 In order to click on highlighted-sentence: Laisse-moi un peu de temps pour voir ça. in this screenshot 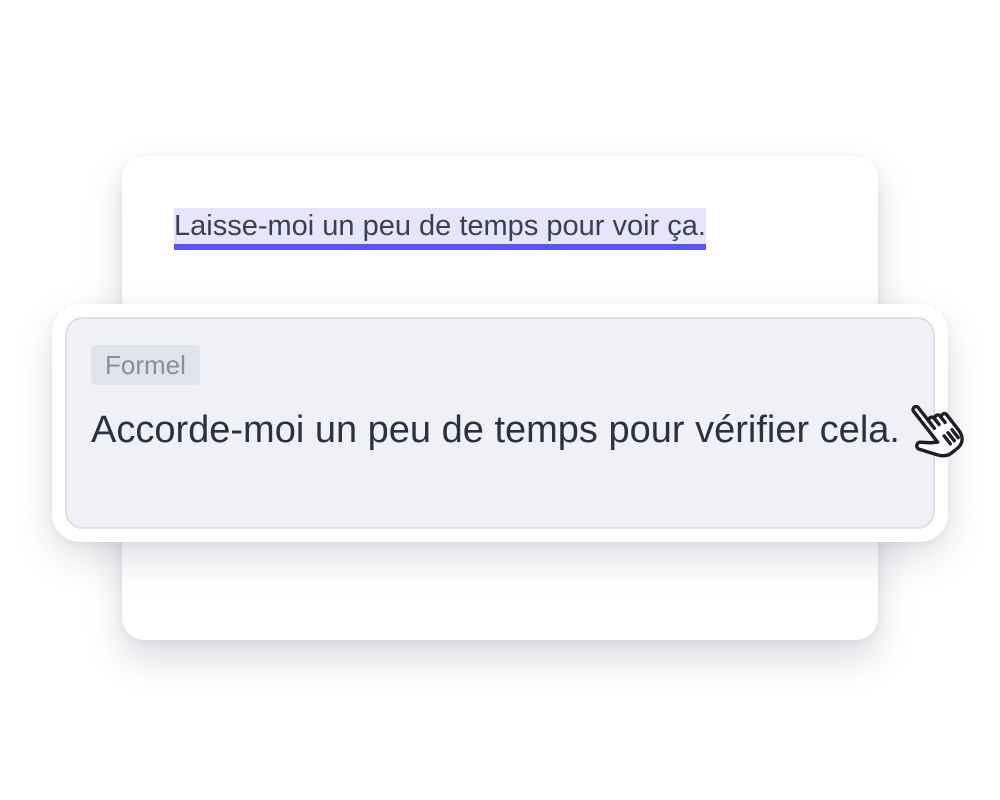, I will do `click(440, 229)`.